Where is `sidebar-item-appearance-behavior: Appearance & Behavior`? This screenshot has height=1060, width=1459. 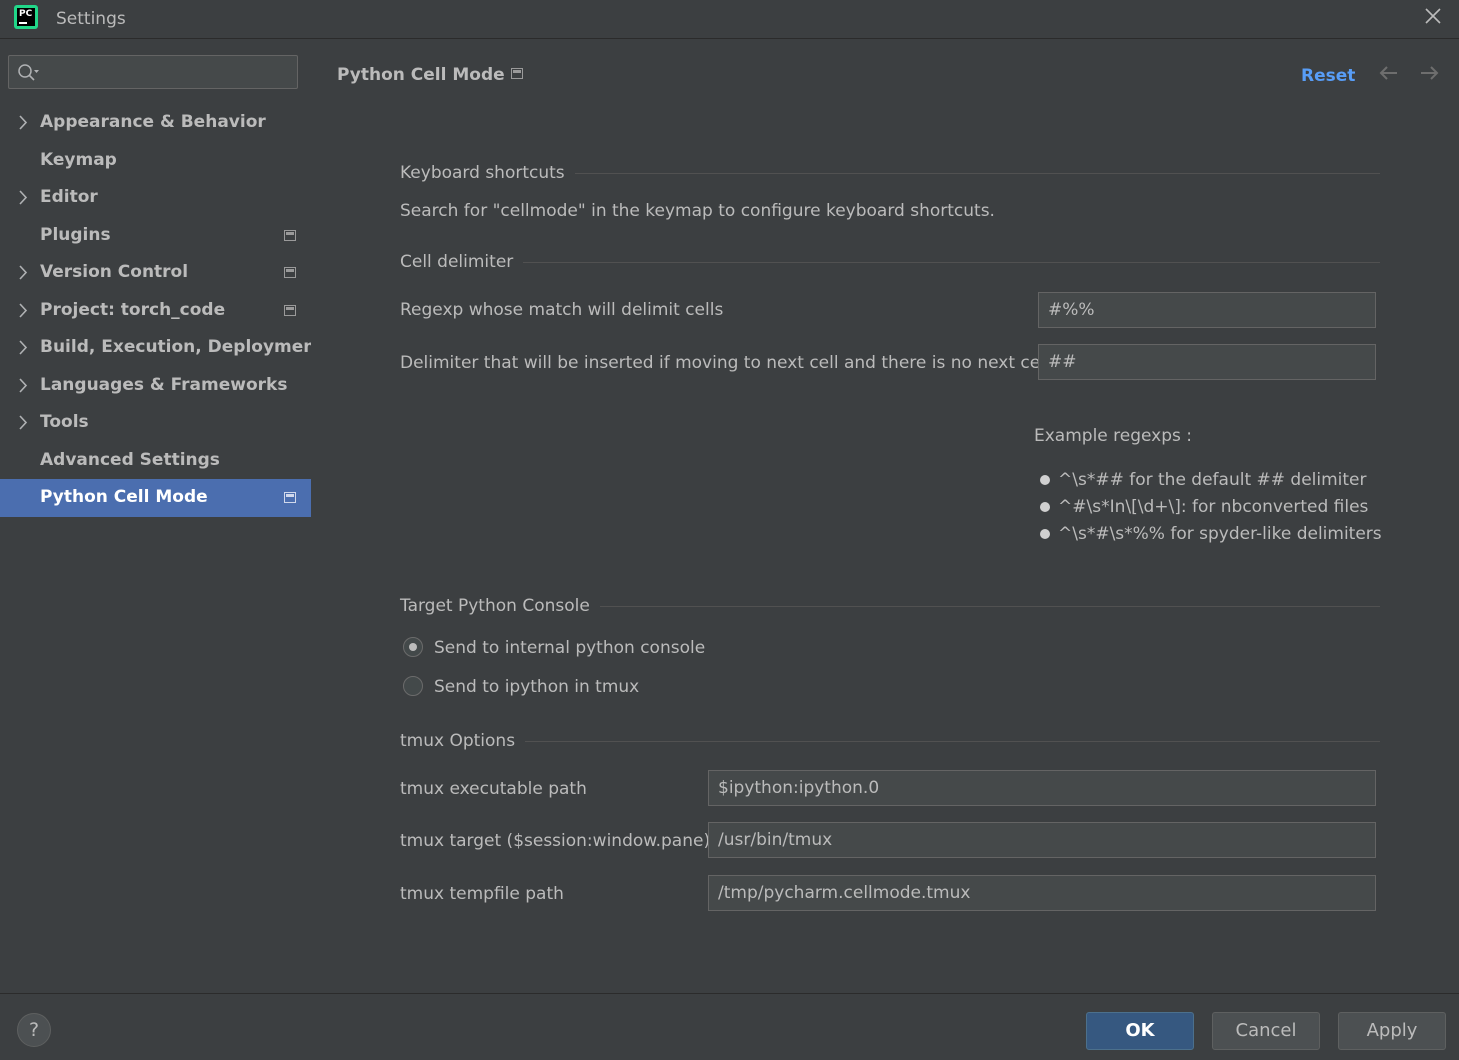 sidebar-item-appearance-behavior: Appearance & Behavior is located at coordinates (155, 123).